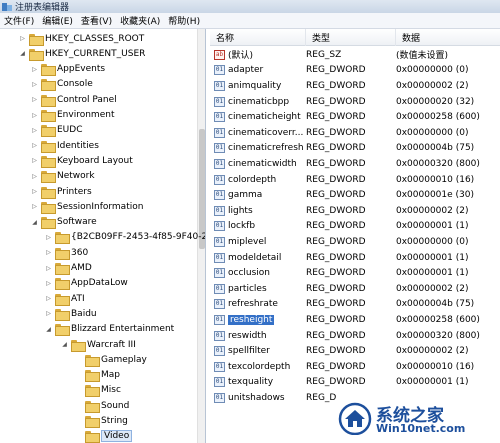 Image resolution: width=500 pixels, height=443 pixels. I want to click on tree-node: ▷ Environment, so click(72, 115).